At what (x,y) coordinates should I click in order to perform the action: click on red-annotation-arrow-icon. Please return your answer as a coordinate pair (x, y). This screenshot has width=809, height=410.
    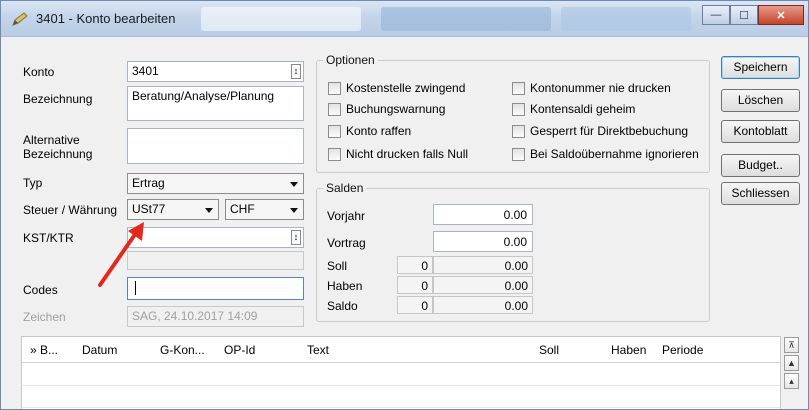
    Looking at the image, I should click on (121, 254).